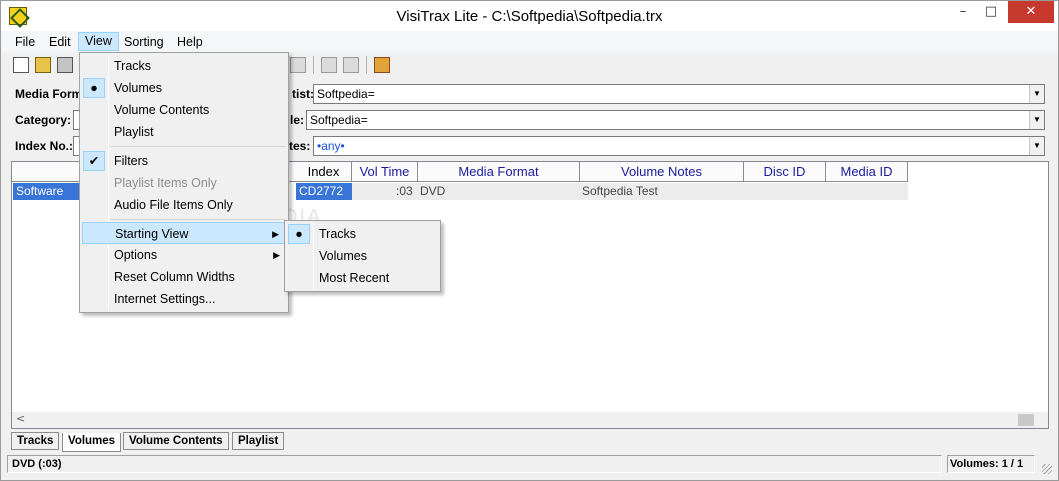  Describe the element at coordinates (297, 120) in the screenshot. I see `title-label: le:` at that location.